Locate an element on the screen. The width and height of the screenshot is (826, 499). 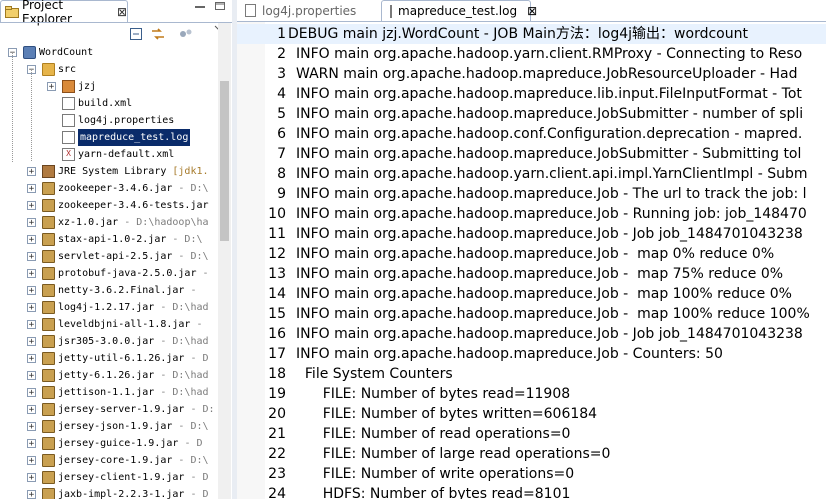
line-number: 7 is located at coordinates (281, 154).